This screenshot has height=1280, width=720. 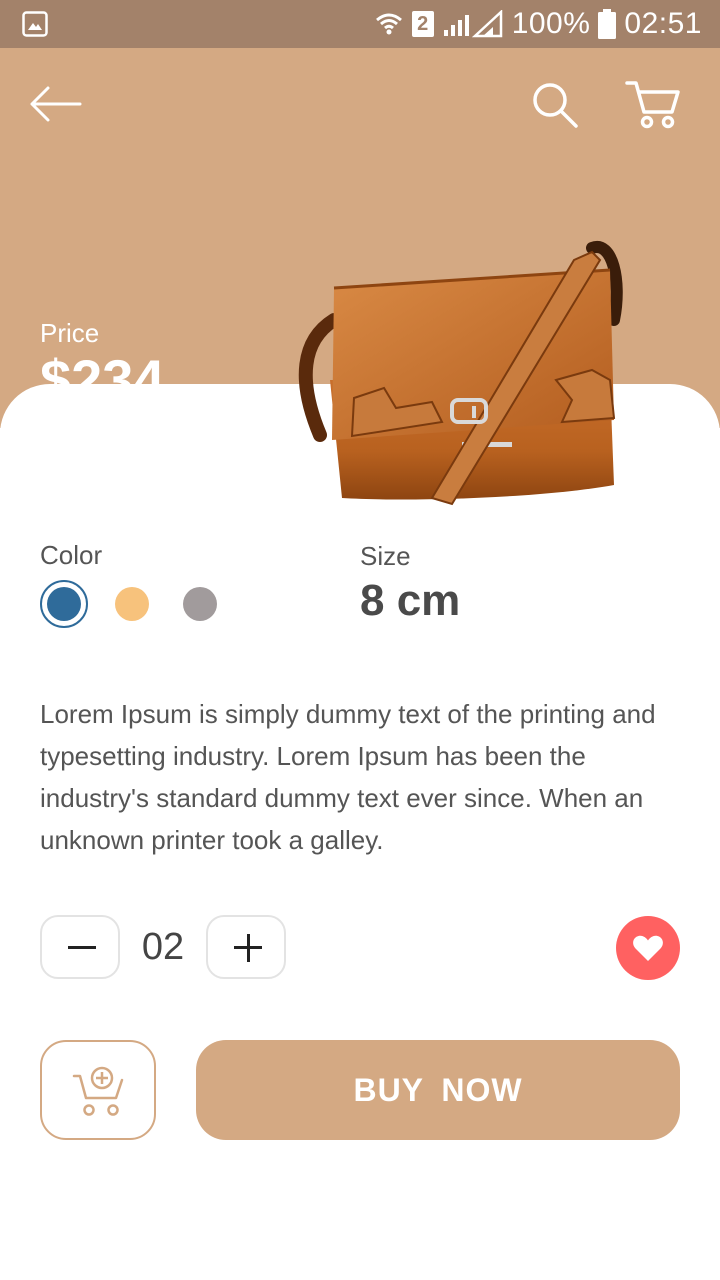 What do you see at coordinates (70, 333) in the screenshot?
I see `price-label: Price` at bounding box center [70, 333].